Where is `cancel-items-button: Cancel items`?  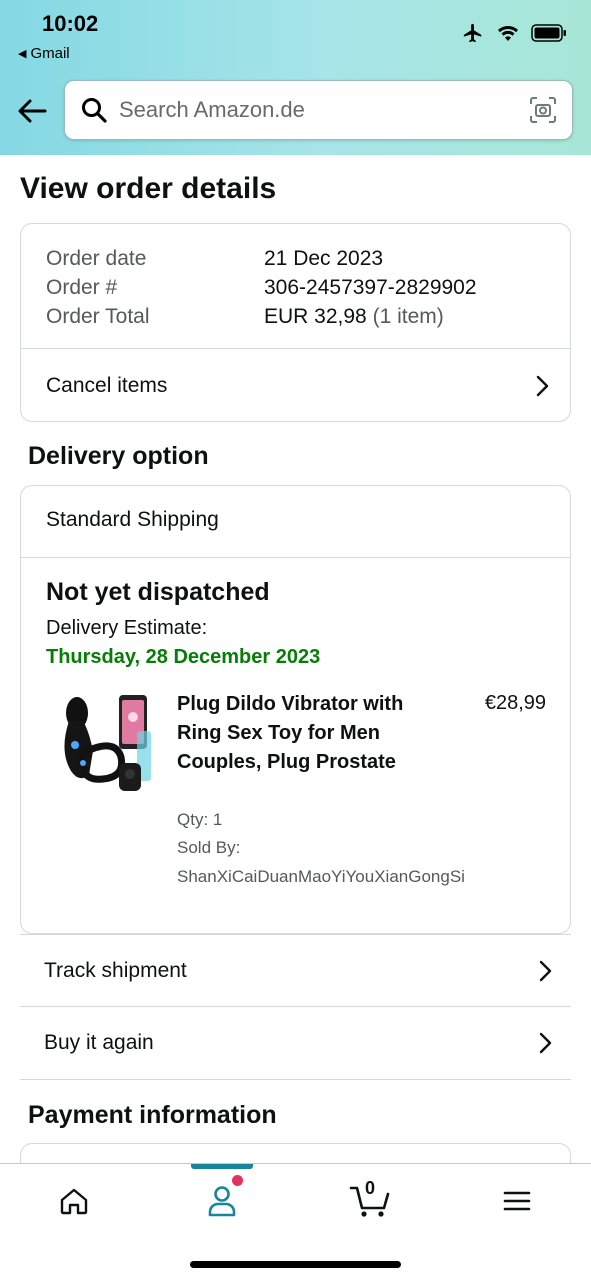
cancel-items-button: Cancel items is located at coordinates (295, 385).